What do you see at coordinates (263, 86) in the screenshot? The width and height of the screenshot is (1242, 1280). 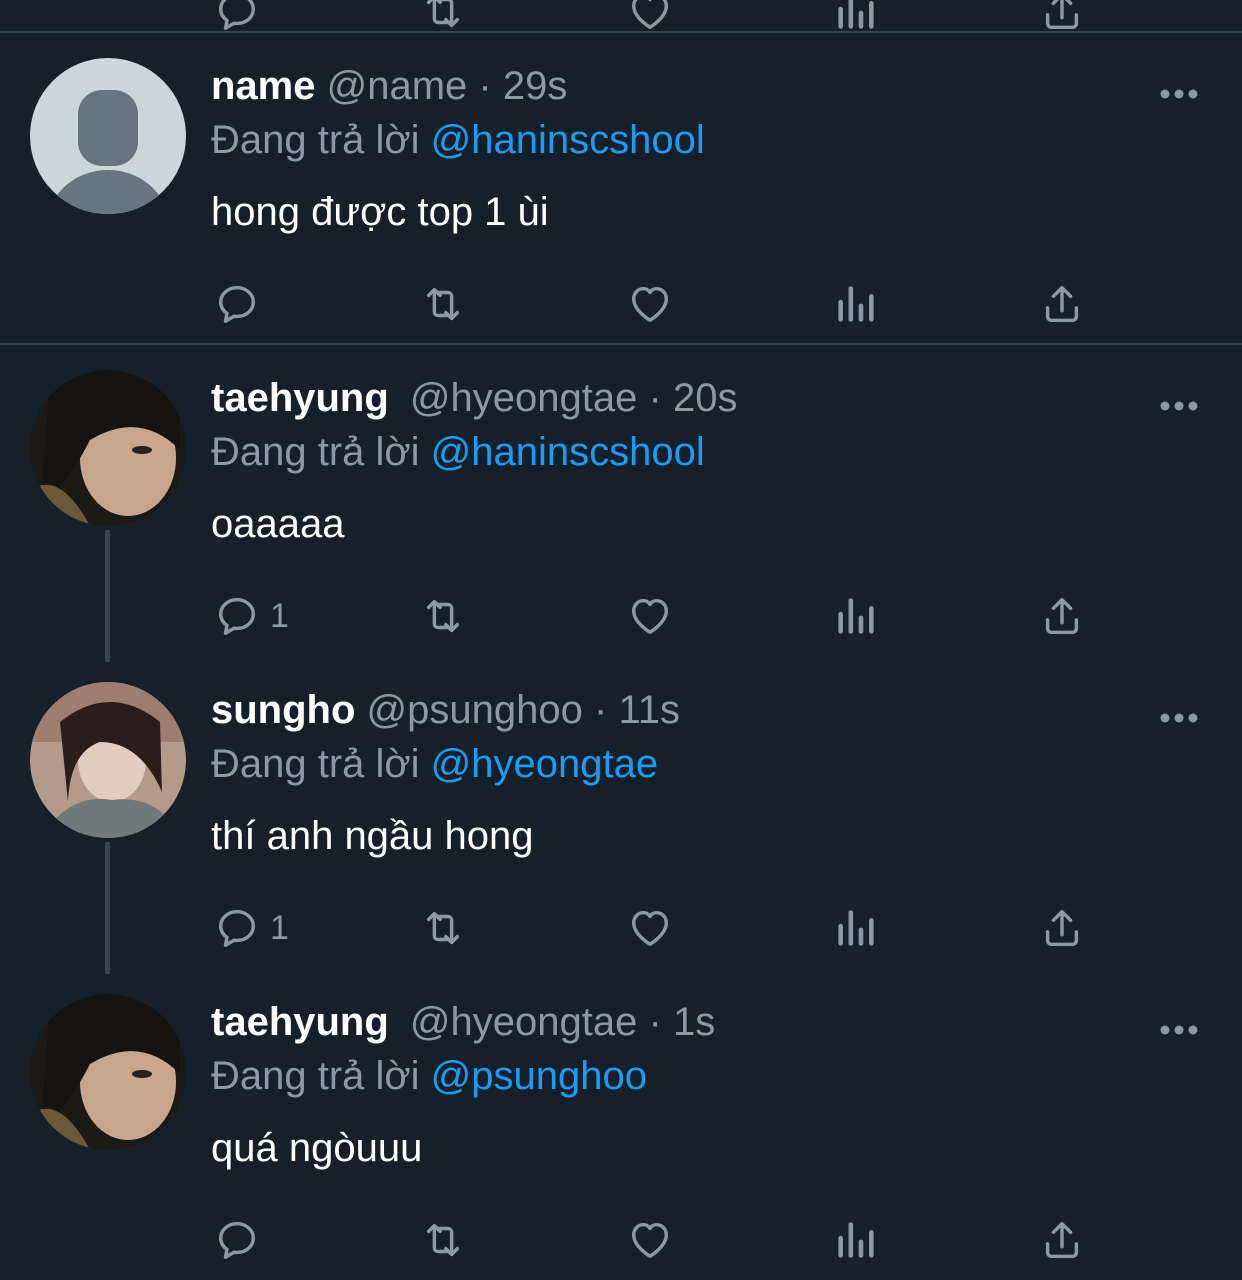 I see `display-name: name` at bounding box center [263, 86].